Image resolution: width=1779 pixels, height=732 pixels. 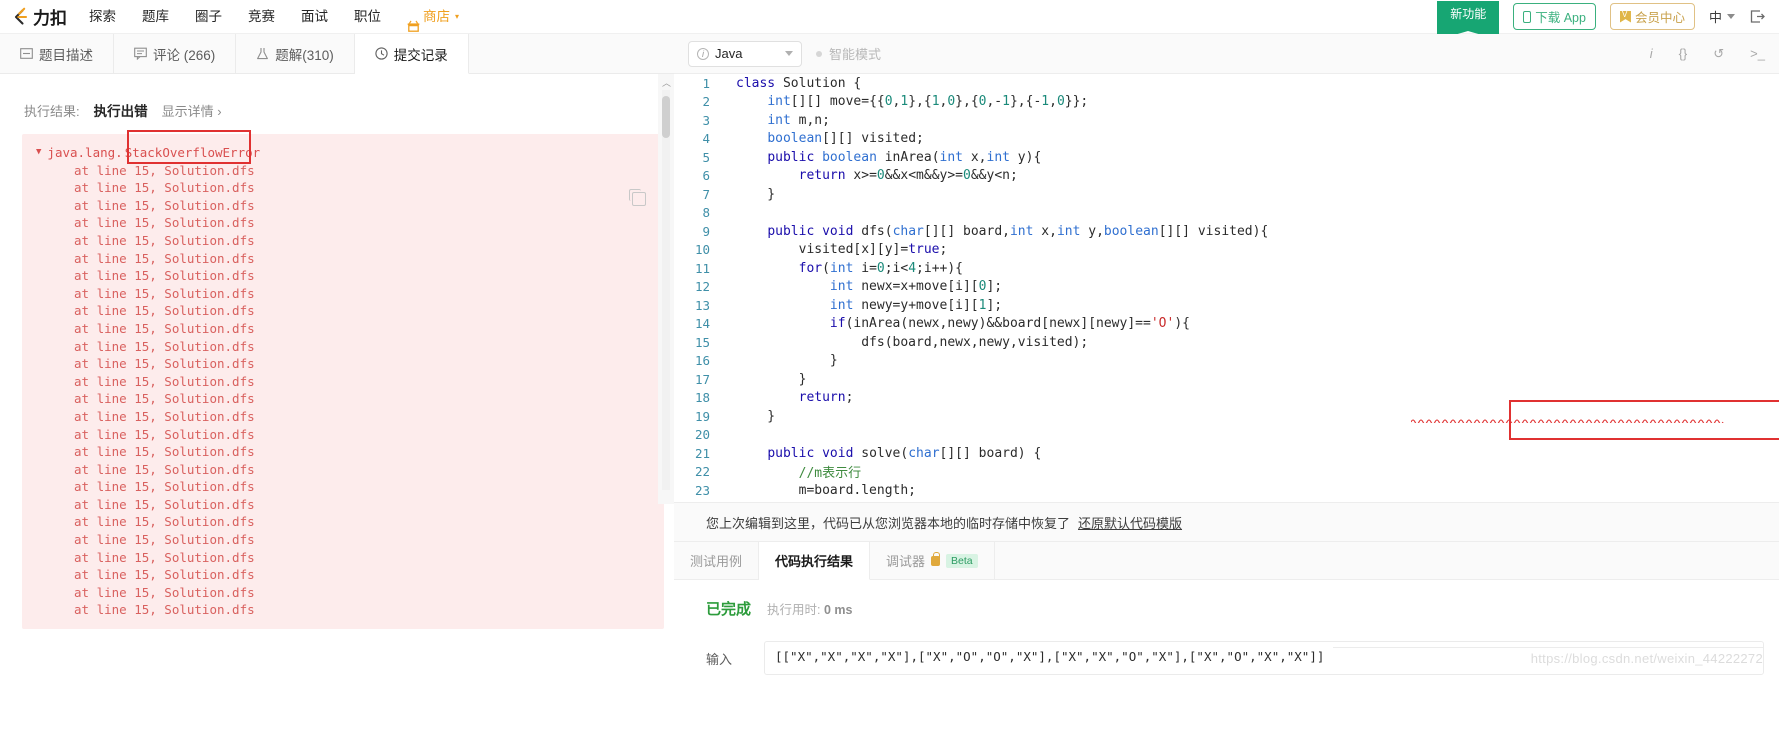 I want to click on execution-time: 执行用时: 0 ms, so click(x=809, y=608).